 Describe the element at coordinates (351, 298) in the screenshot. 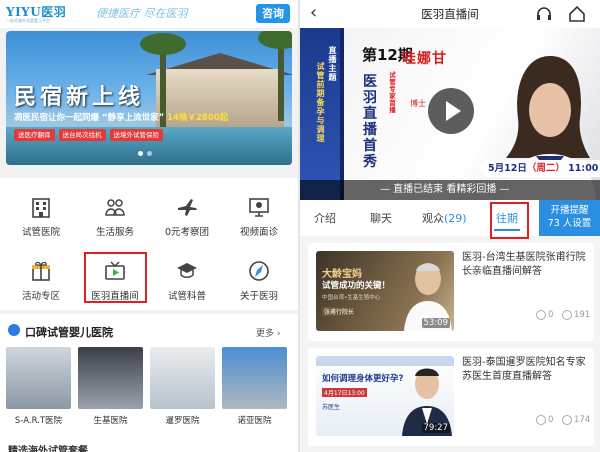

I see `thumb-subtitle: 中国台湾•生基生殖中心` at that location.